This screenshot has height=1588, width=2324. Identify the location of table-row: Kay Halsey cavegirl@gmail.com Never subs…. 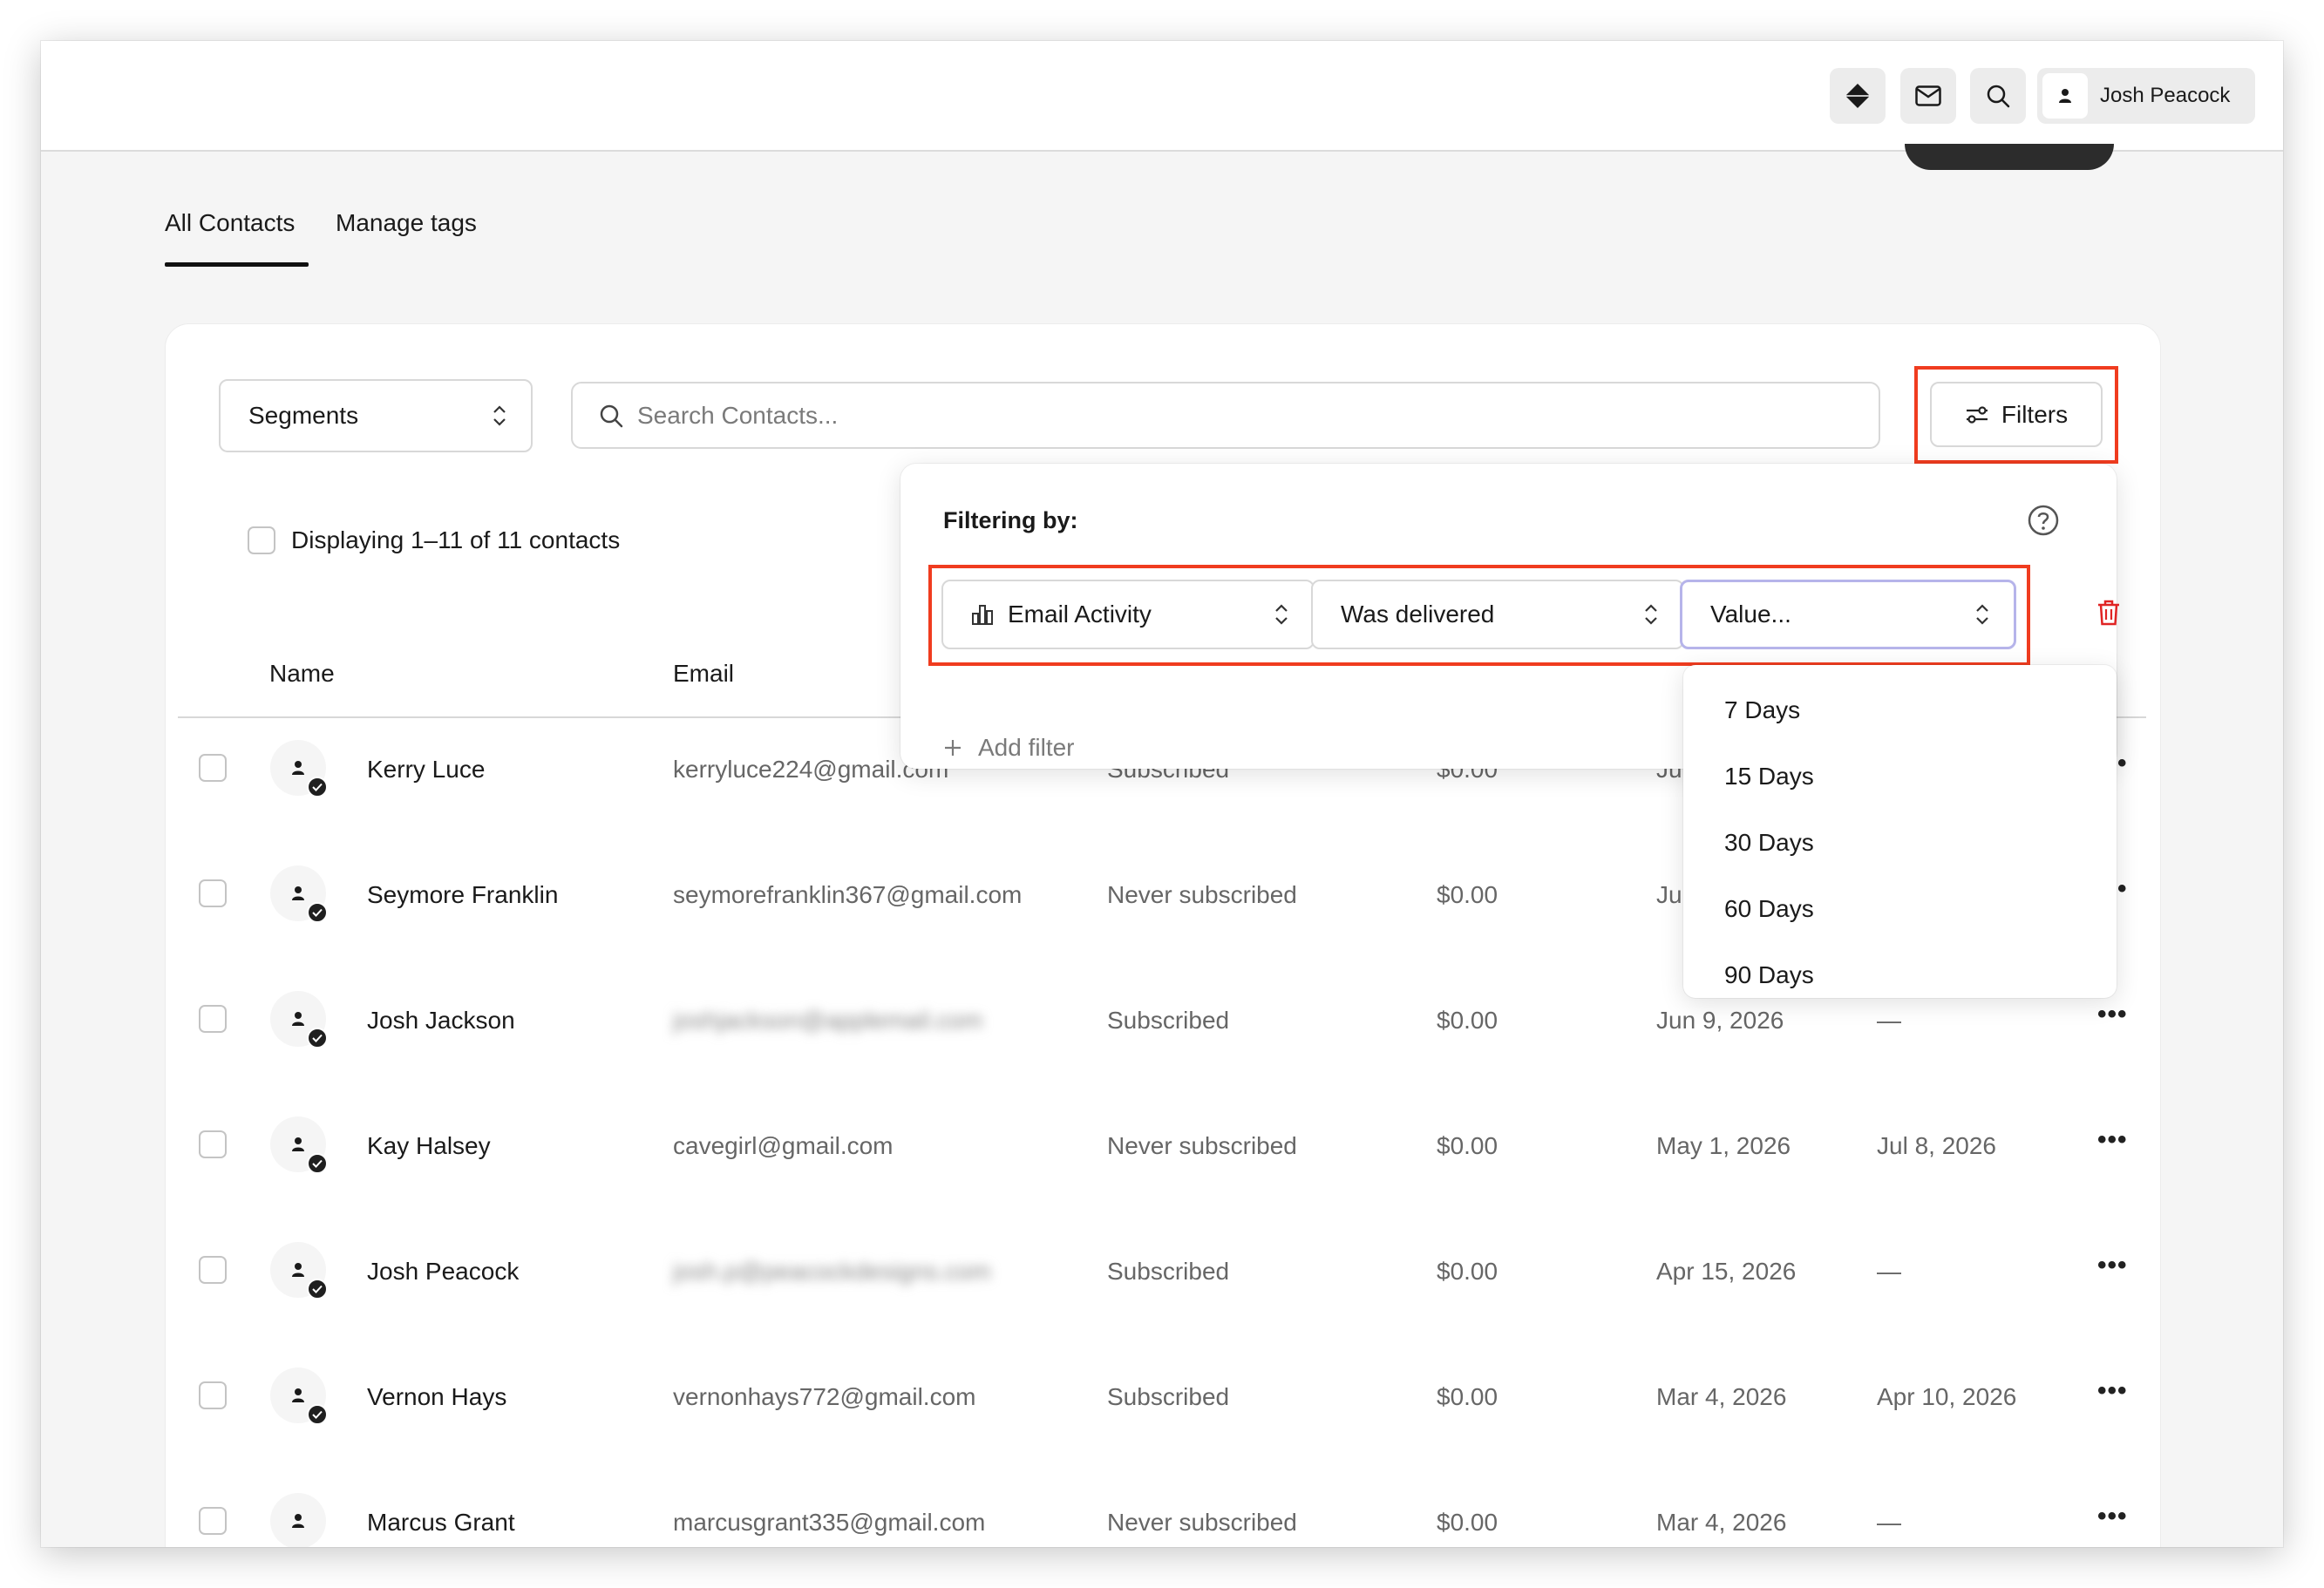
(1162, 1186).